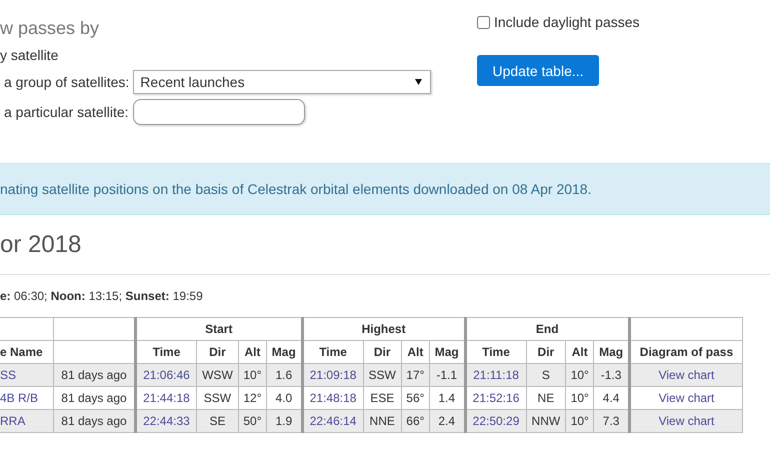 This screenshot has height=466, width=770. What do you see at coordinates (418, 82) in the screenshot?
I see `caret-icon` at bounding box center [418, 82].